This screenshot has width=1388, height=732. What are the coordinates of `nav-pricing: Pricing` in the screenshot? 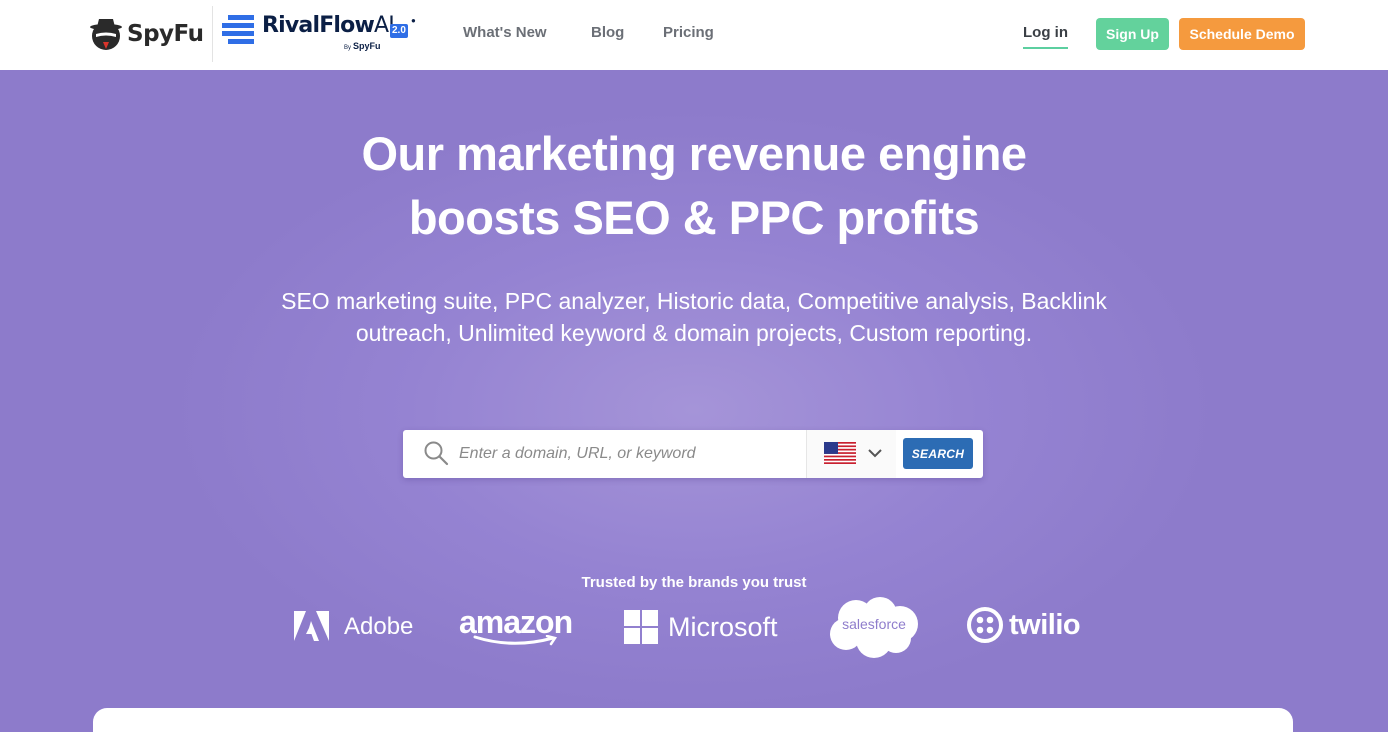 It's located at (688, 32).